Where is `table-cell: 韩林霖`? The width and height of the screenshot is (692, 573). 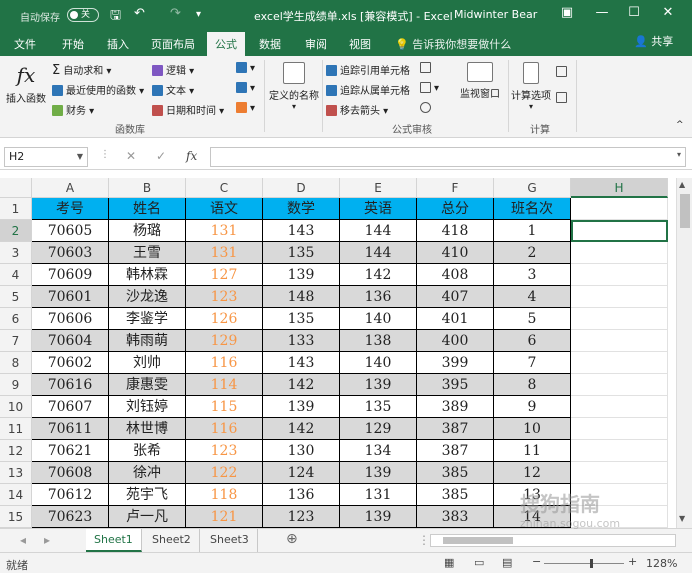
table-cell: 韩林霖 is located at coordinates (147, 275).